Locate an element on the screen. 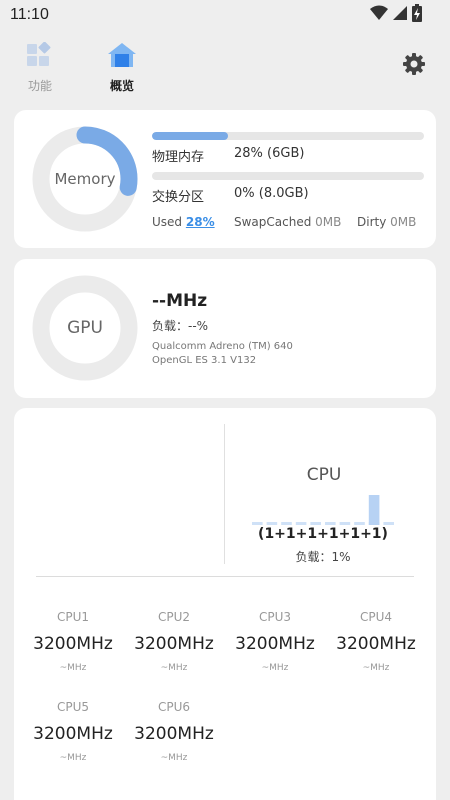 The width and height of the screenshot is (450, 800). gpu-renderer: Qualcomm Adreno (TM) 640 is located at coordinates (222, 346).